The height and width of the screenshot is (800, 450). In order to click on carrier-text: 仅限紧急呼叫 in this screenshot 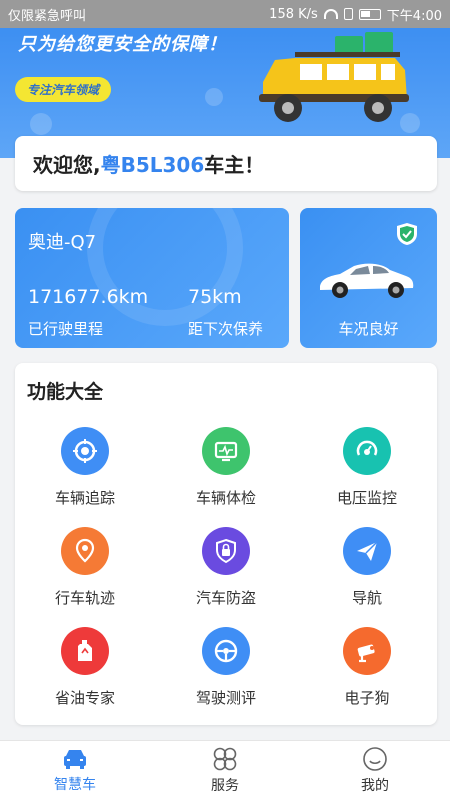, I will do `click(47, 16)`.